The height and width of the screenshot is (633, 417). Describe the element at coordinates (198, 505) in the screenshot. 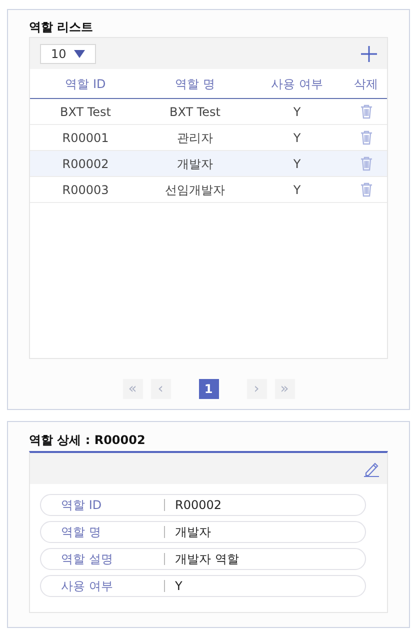

I see `field-value: R00002` at that location.